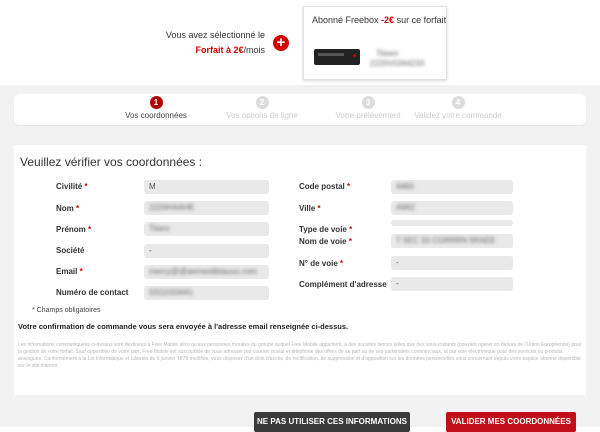  What do you see at coordinates (452, 208) in the screenshot?
I see `ville-field: AMIZ` at bounding box center [452, 208].